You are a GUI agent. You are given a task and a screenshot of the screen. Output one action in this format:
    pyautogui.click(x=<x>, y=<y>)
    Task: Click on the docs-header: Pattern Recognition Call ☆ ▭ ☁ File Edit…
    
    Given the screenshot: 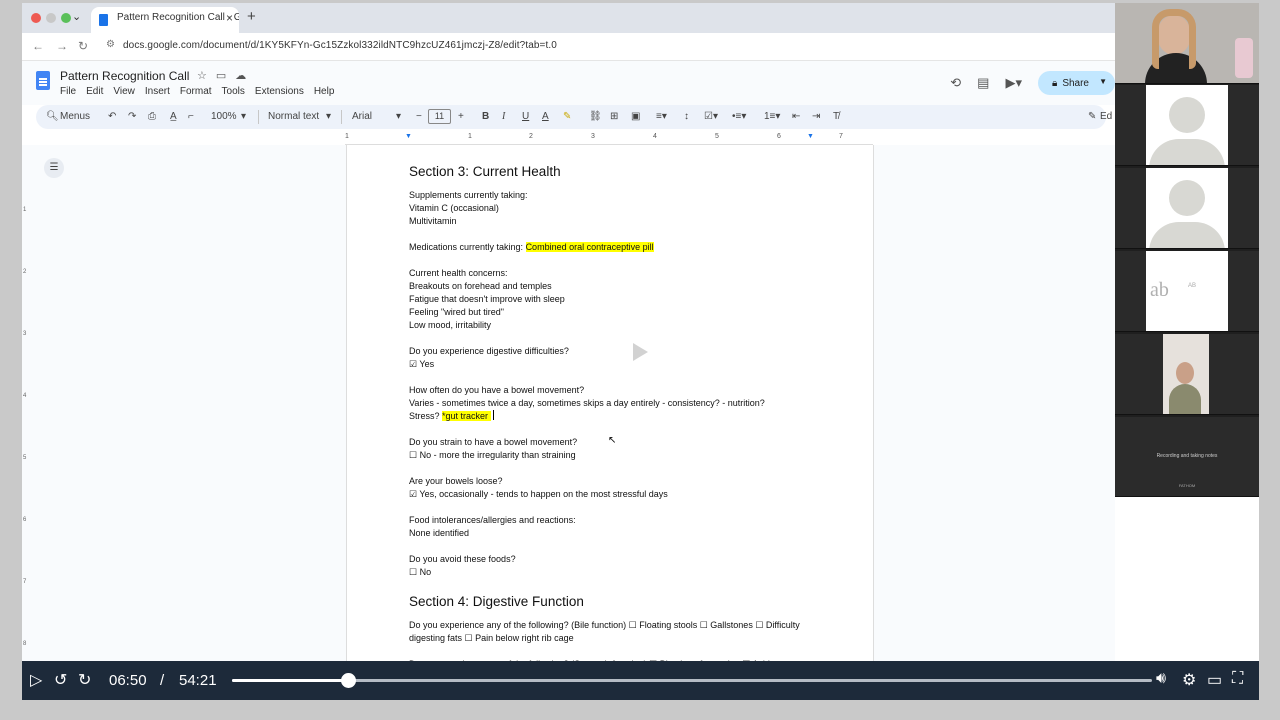 What is the action you would take?
    pyautogui.click(x=568, y=83)
    